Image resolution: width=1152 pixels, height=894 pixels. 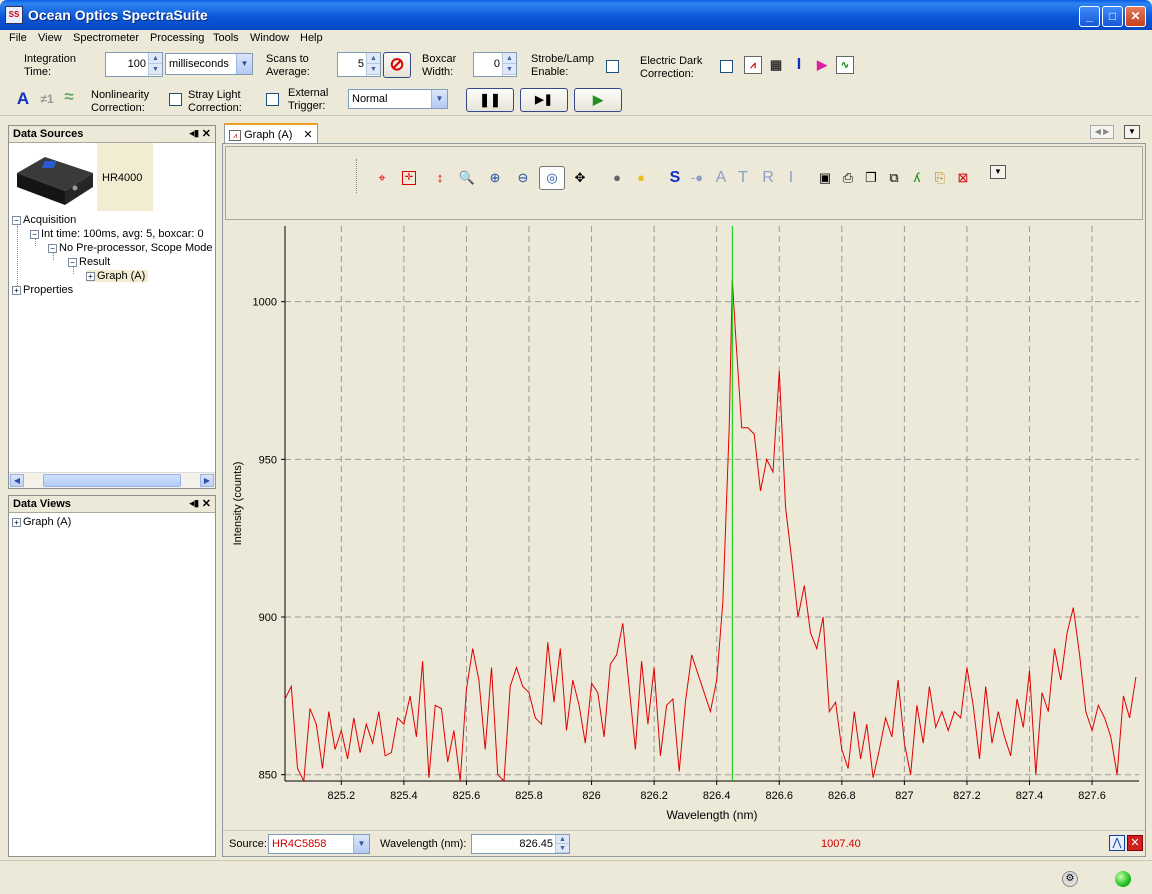 I want to click on scans-to-average-input: 5 ▲ ▼, so click(x=359, y=64).